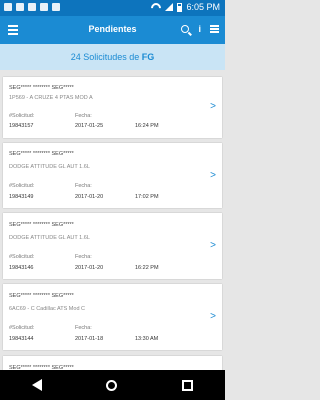  What do you see at coordinates (199, 29) in the screenshot?
I see `info-button: i` at bounding box center [199, 29].